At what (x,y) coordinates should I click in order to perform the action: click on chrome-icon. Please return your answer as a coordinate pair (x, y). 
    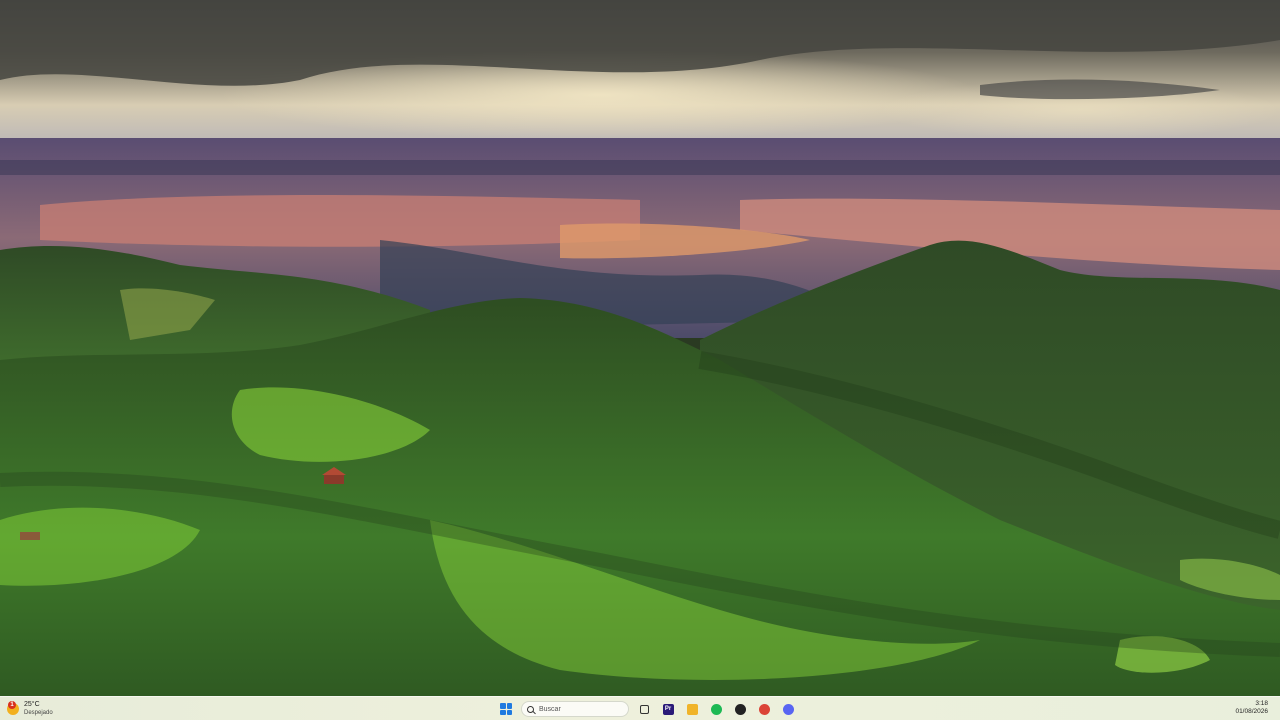
    Looking at the image, I should click on (764, 709).